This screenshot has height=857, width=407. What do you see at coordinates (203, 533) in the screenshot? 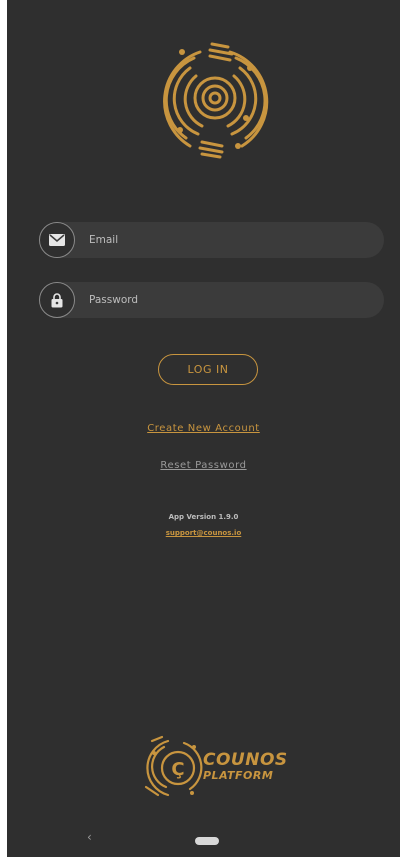
I see `support-email-link: support@counos.io` at bounding box center [203, 533].